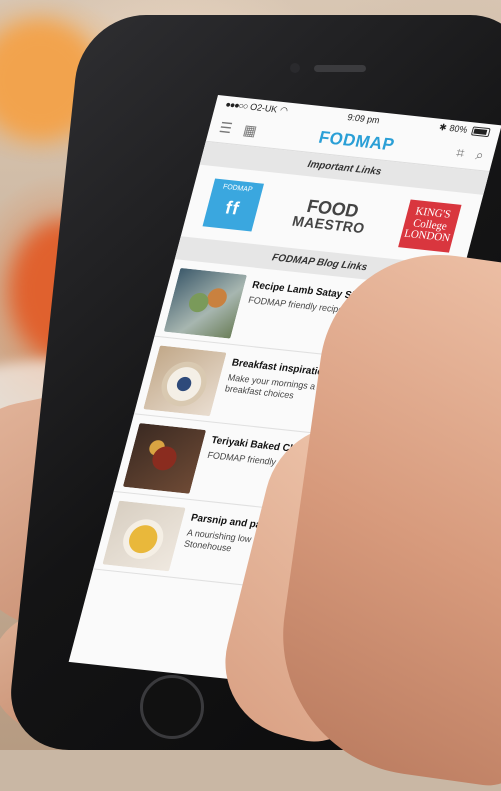 The height and width of the screenshot is (791, 501). What do you see at coordinates (460, 153) in the screenshot?
I see `scan-icon: ⌗` at bounding box center [460, 153].